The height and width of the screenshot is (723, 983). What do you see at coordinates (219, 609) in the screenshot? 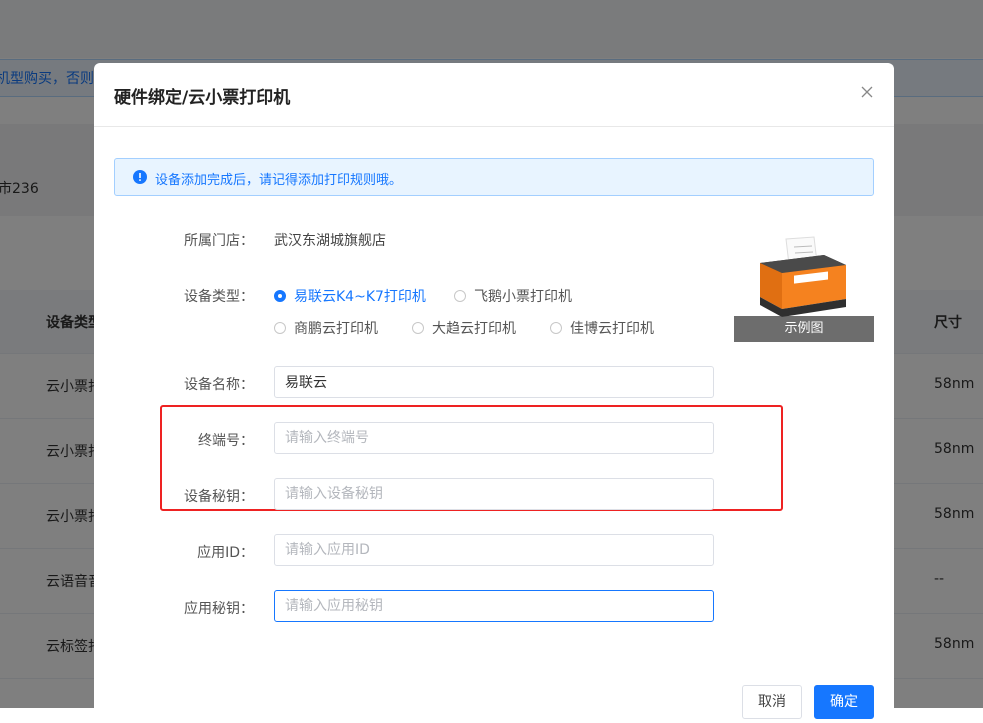
I see `app-secret-label: 应用秘钥：` at bounding box center [219, 609].